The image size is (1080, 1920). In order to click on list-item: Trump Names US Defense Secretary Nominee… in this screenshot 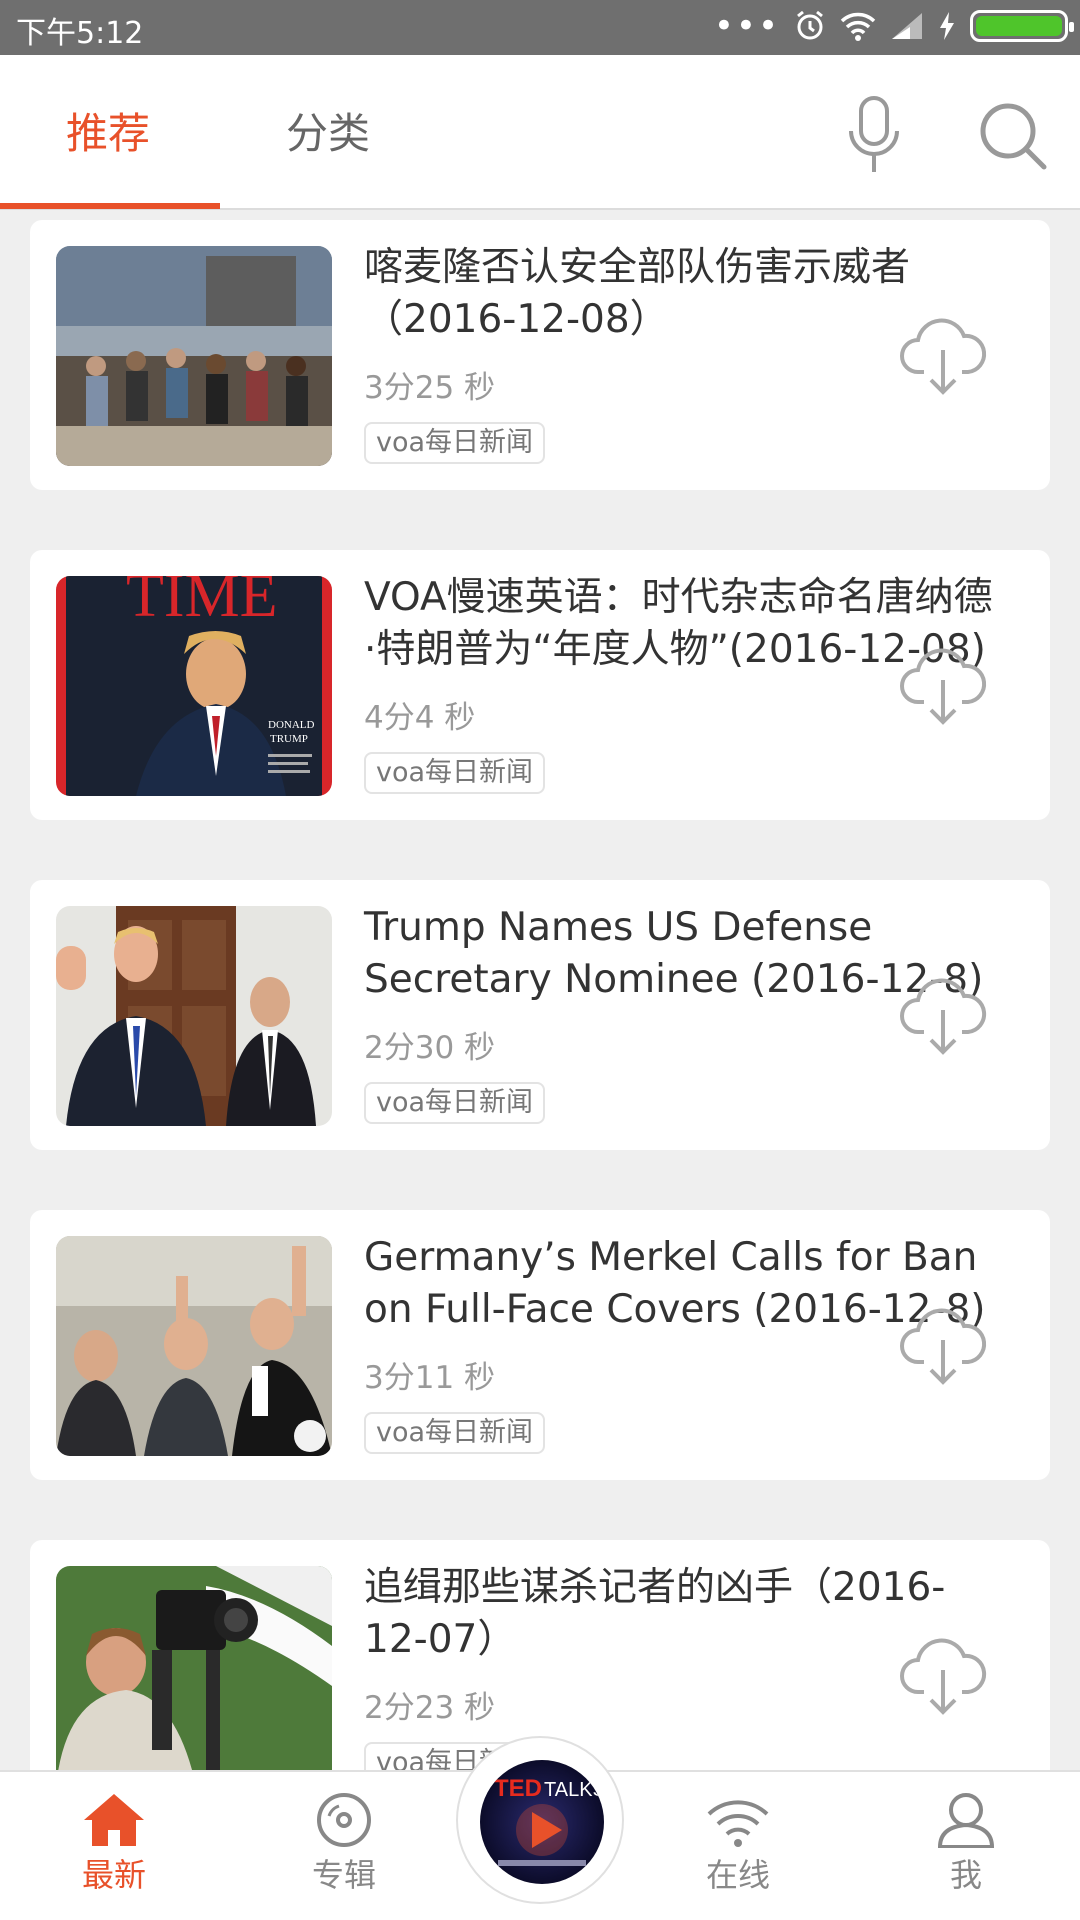, I will do `click(540, 1015)`.